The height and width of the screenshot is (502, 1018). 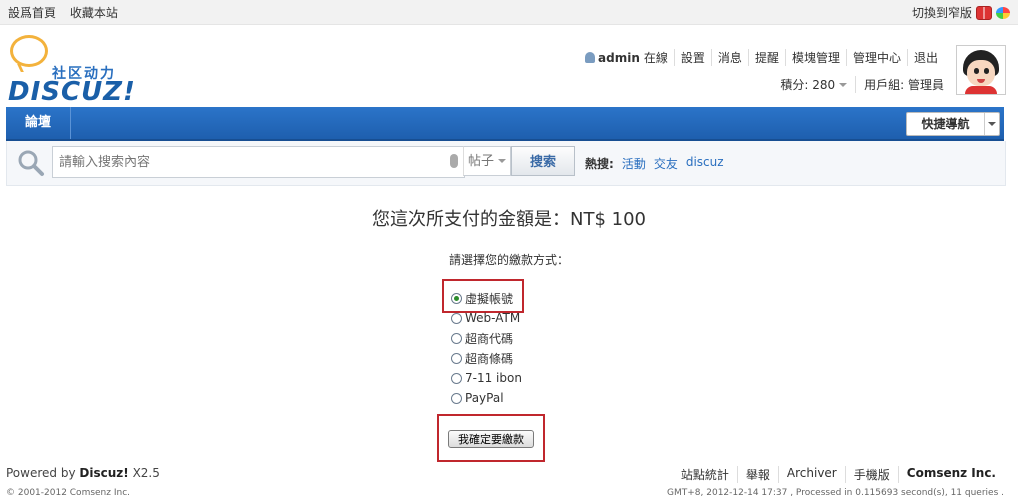 I want to click on search-type-select: 帖子, so click(x=487, y=161).